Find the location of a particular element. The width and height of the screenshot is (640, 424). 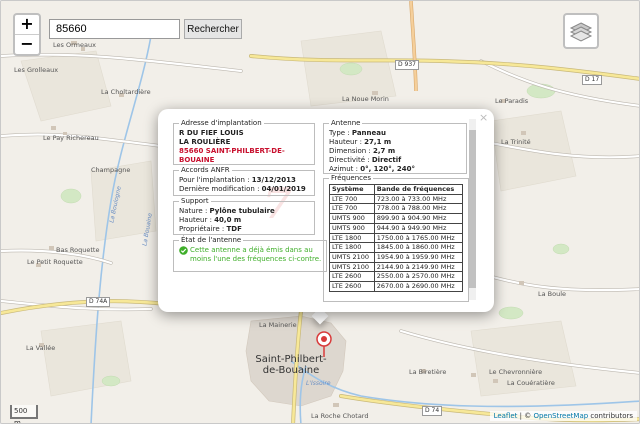

bande-cell: 723.00 à 733.00 MHz is located at coordinates (418, 199).